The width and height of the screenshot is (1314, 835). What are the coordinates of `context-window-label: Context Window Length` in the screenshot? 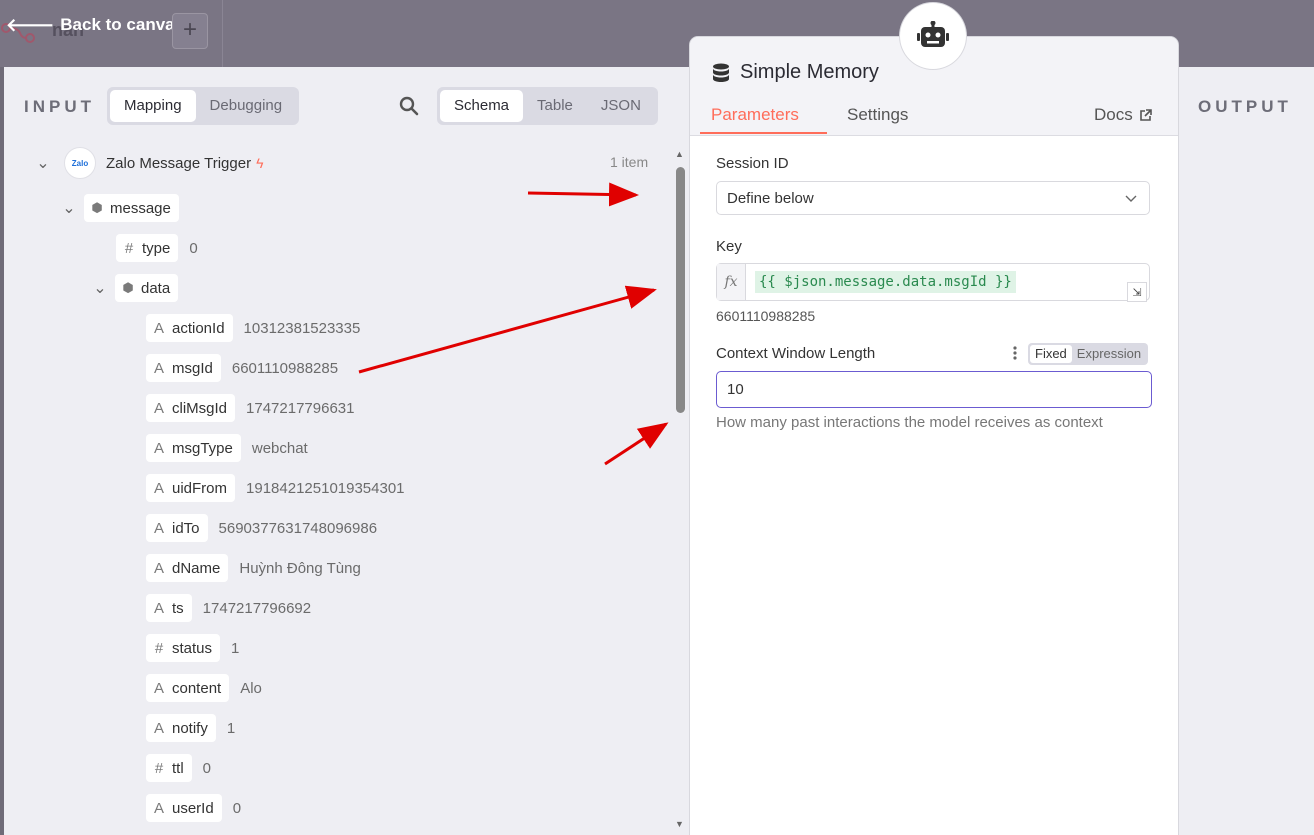 It's located at (796, 353).